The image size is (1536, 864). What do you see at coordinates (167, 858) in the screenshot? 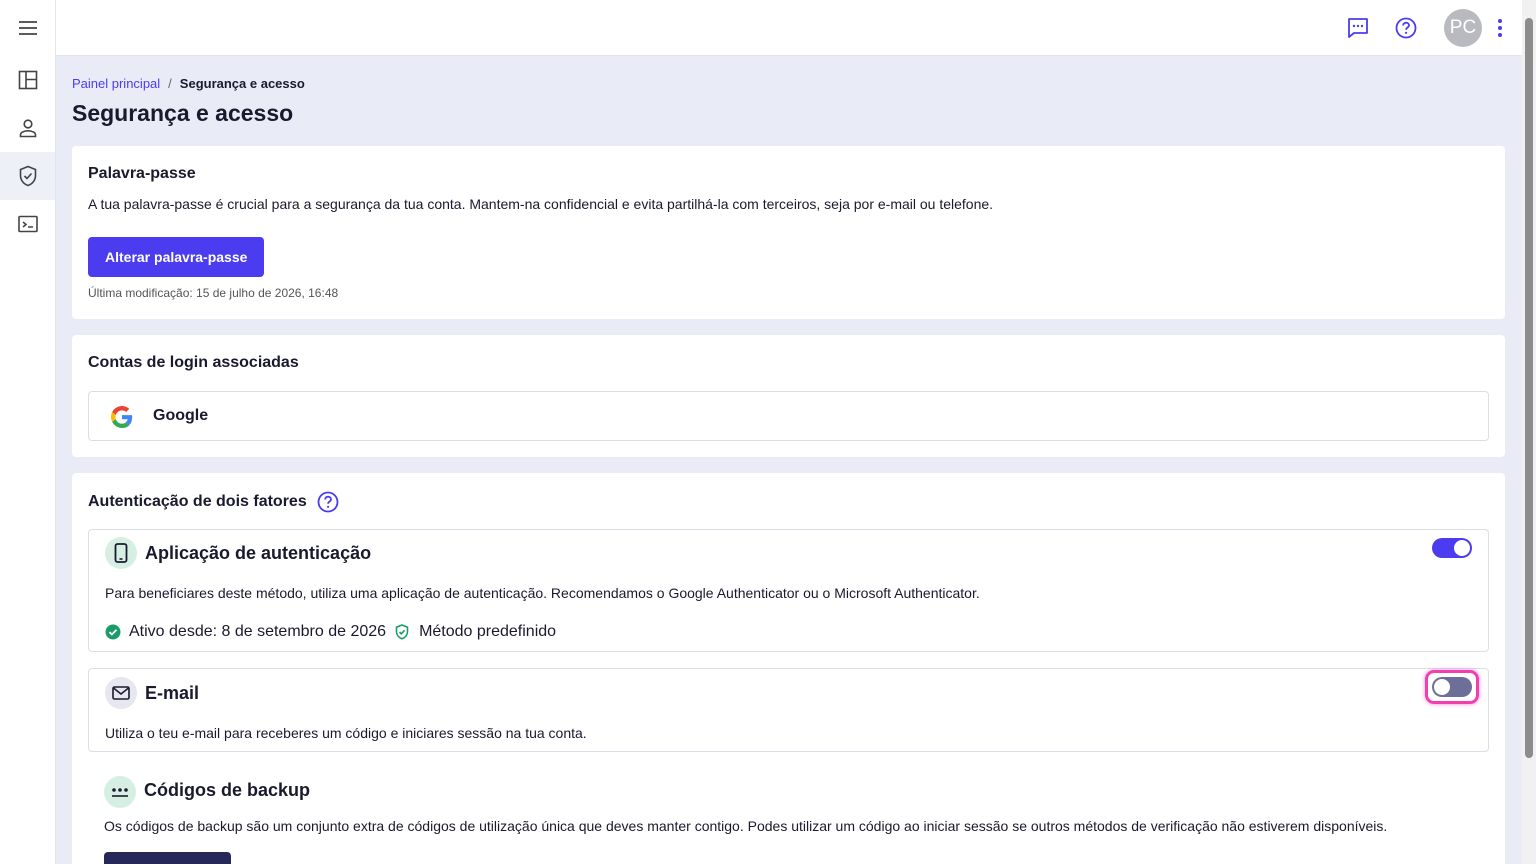
I see `backup-codes-button` at bounding box center [167, 858].